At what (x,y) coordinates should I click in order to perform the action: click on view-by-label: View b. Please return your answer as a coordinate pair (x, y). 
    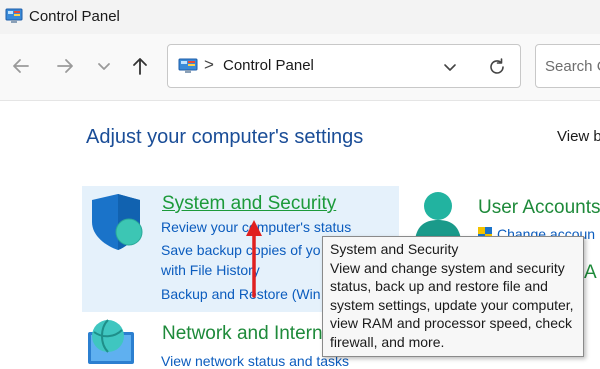
    Looking at the image, I should click on (578, 136).